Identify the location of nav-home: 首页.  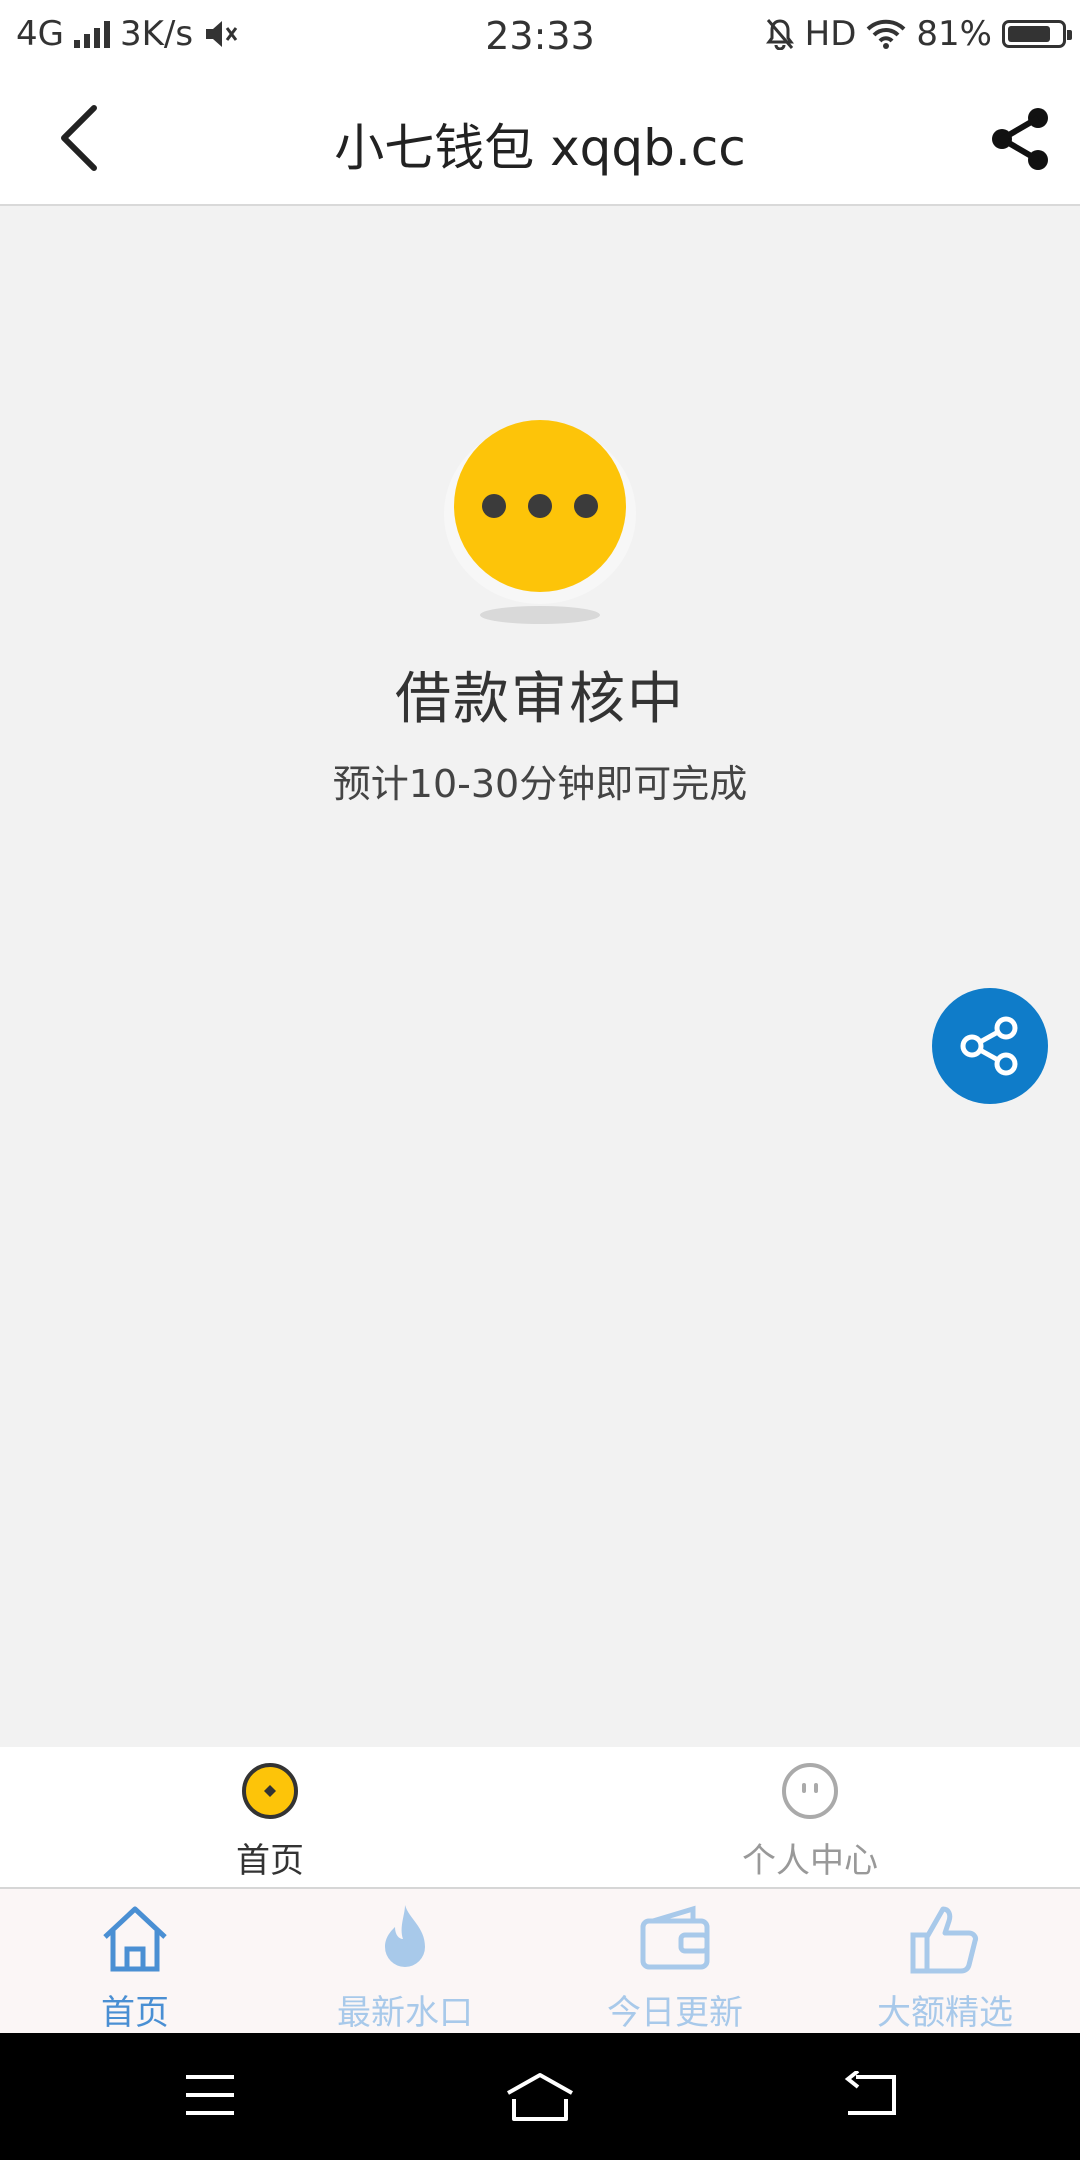
(135, 1967).